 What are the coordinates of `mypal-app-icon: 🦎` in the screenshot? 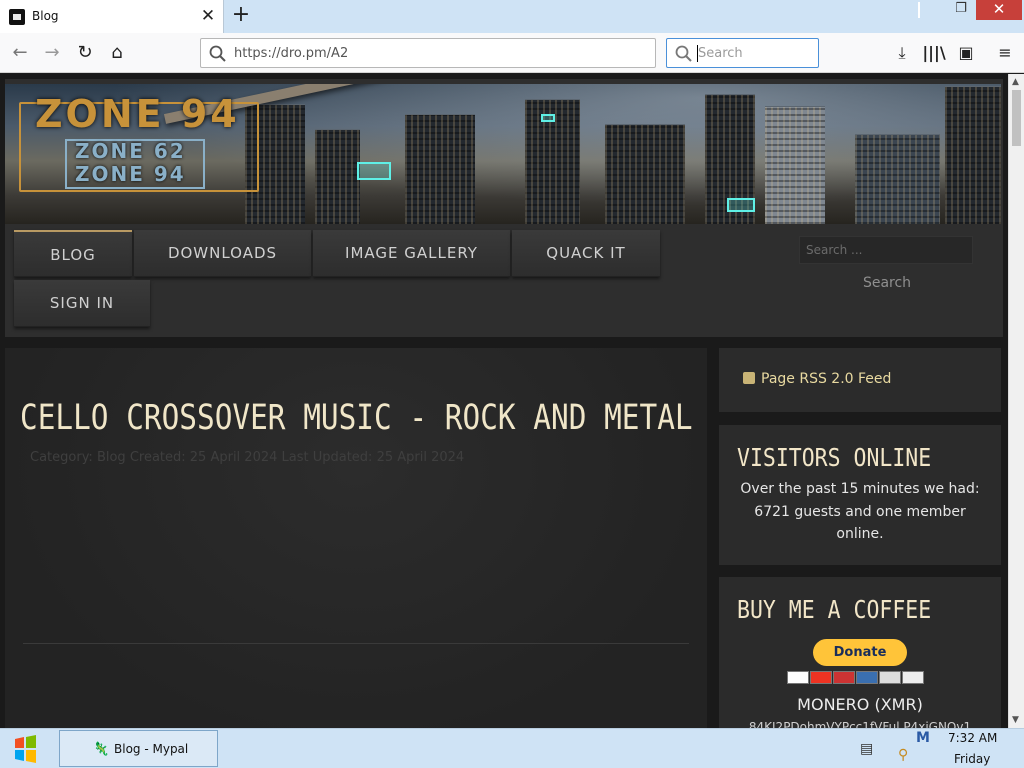 It's located at (101, 749).